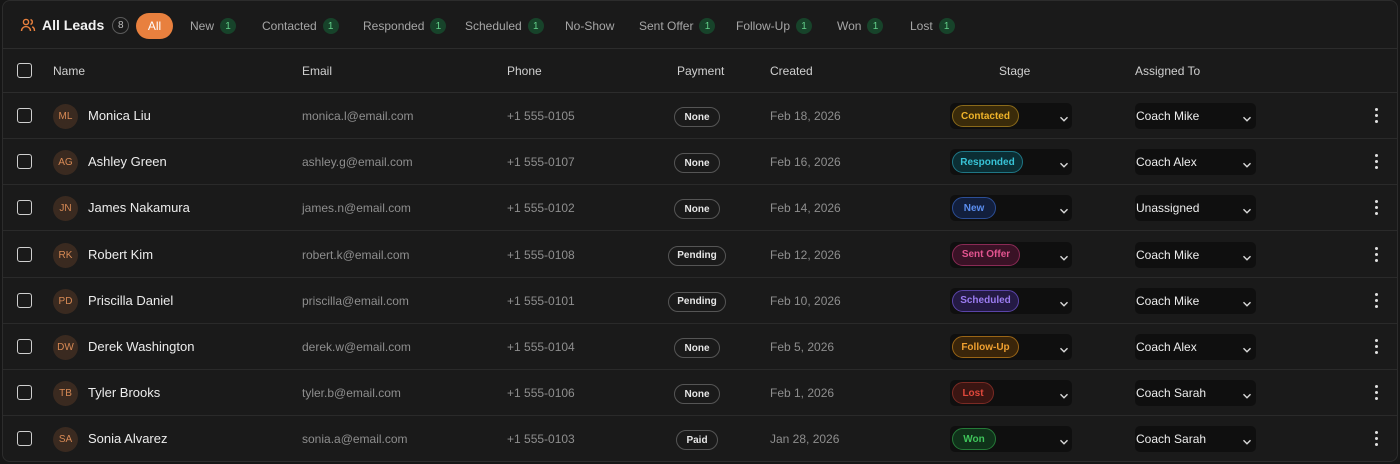  Describe the element at coordinates (128, 438) in the screenshot. I see `lead-name: Sonia Alvarez` at that location.